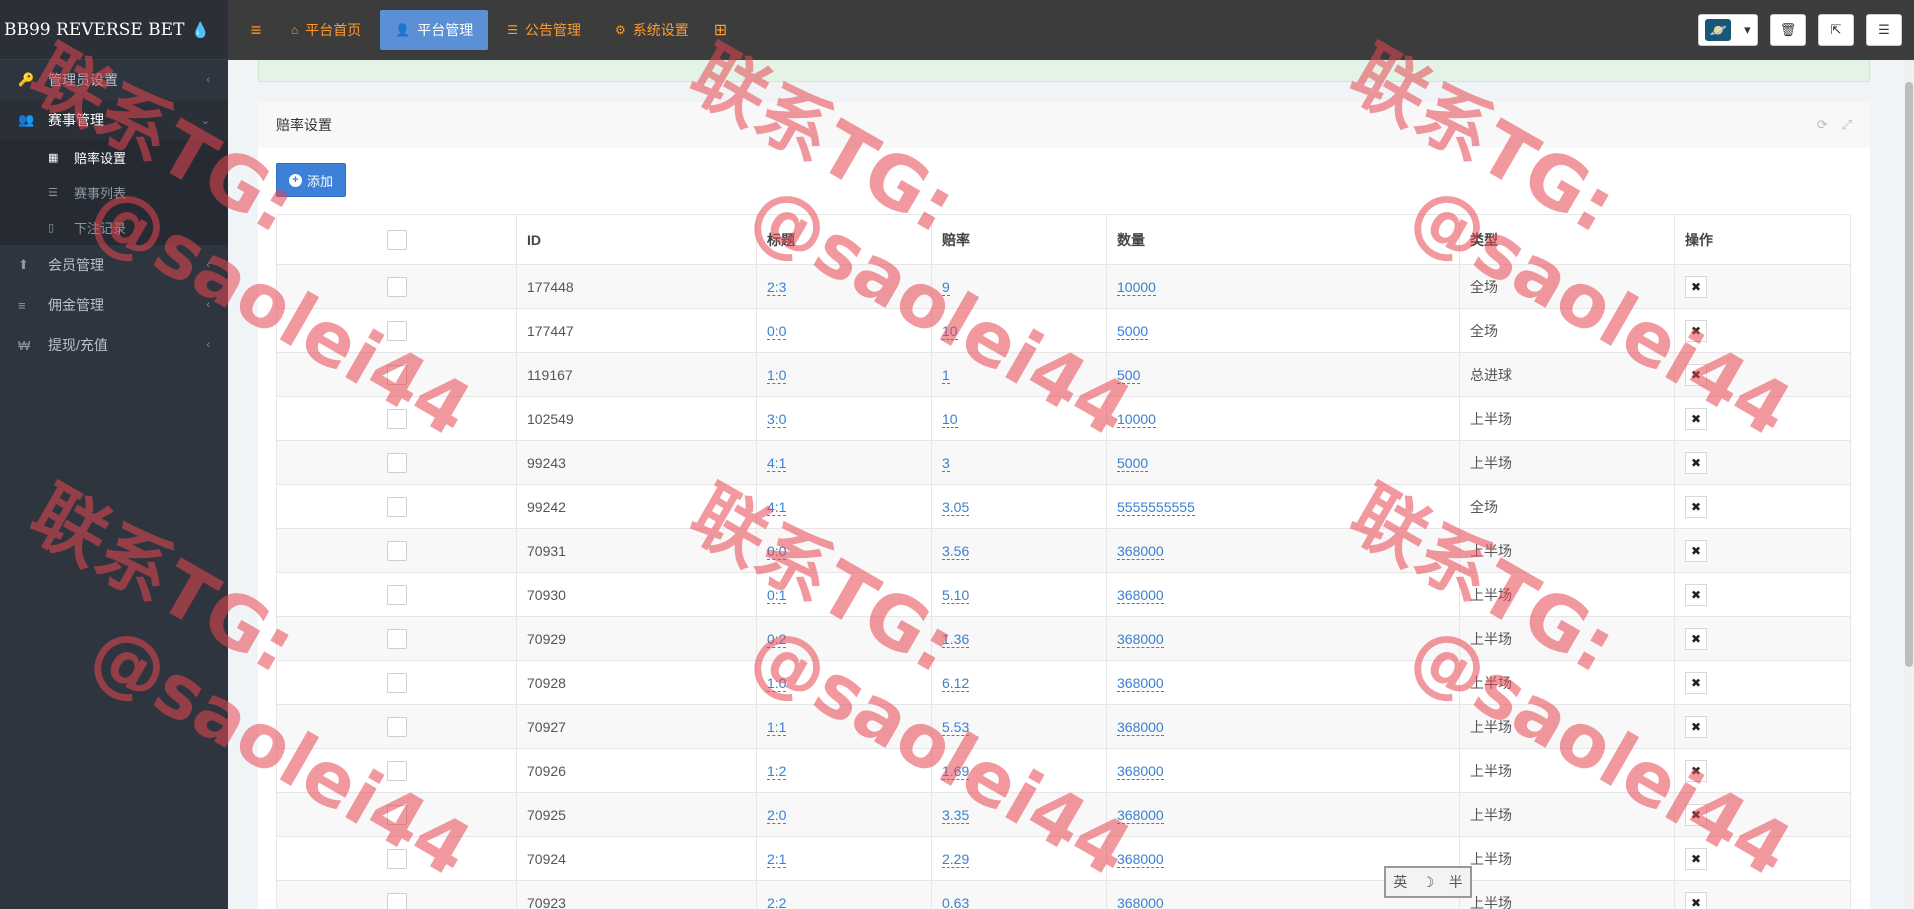 The image size is (1914, 909). I want to click on page-scrollbar, so click(1909, 484).